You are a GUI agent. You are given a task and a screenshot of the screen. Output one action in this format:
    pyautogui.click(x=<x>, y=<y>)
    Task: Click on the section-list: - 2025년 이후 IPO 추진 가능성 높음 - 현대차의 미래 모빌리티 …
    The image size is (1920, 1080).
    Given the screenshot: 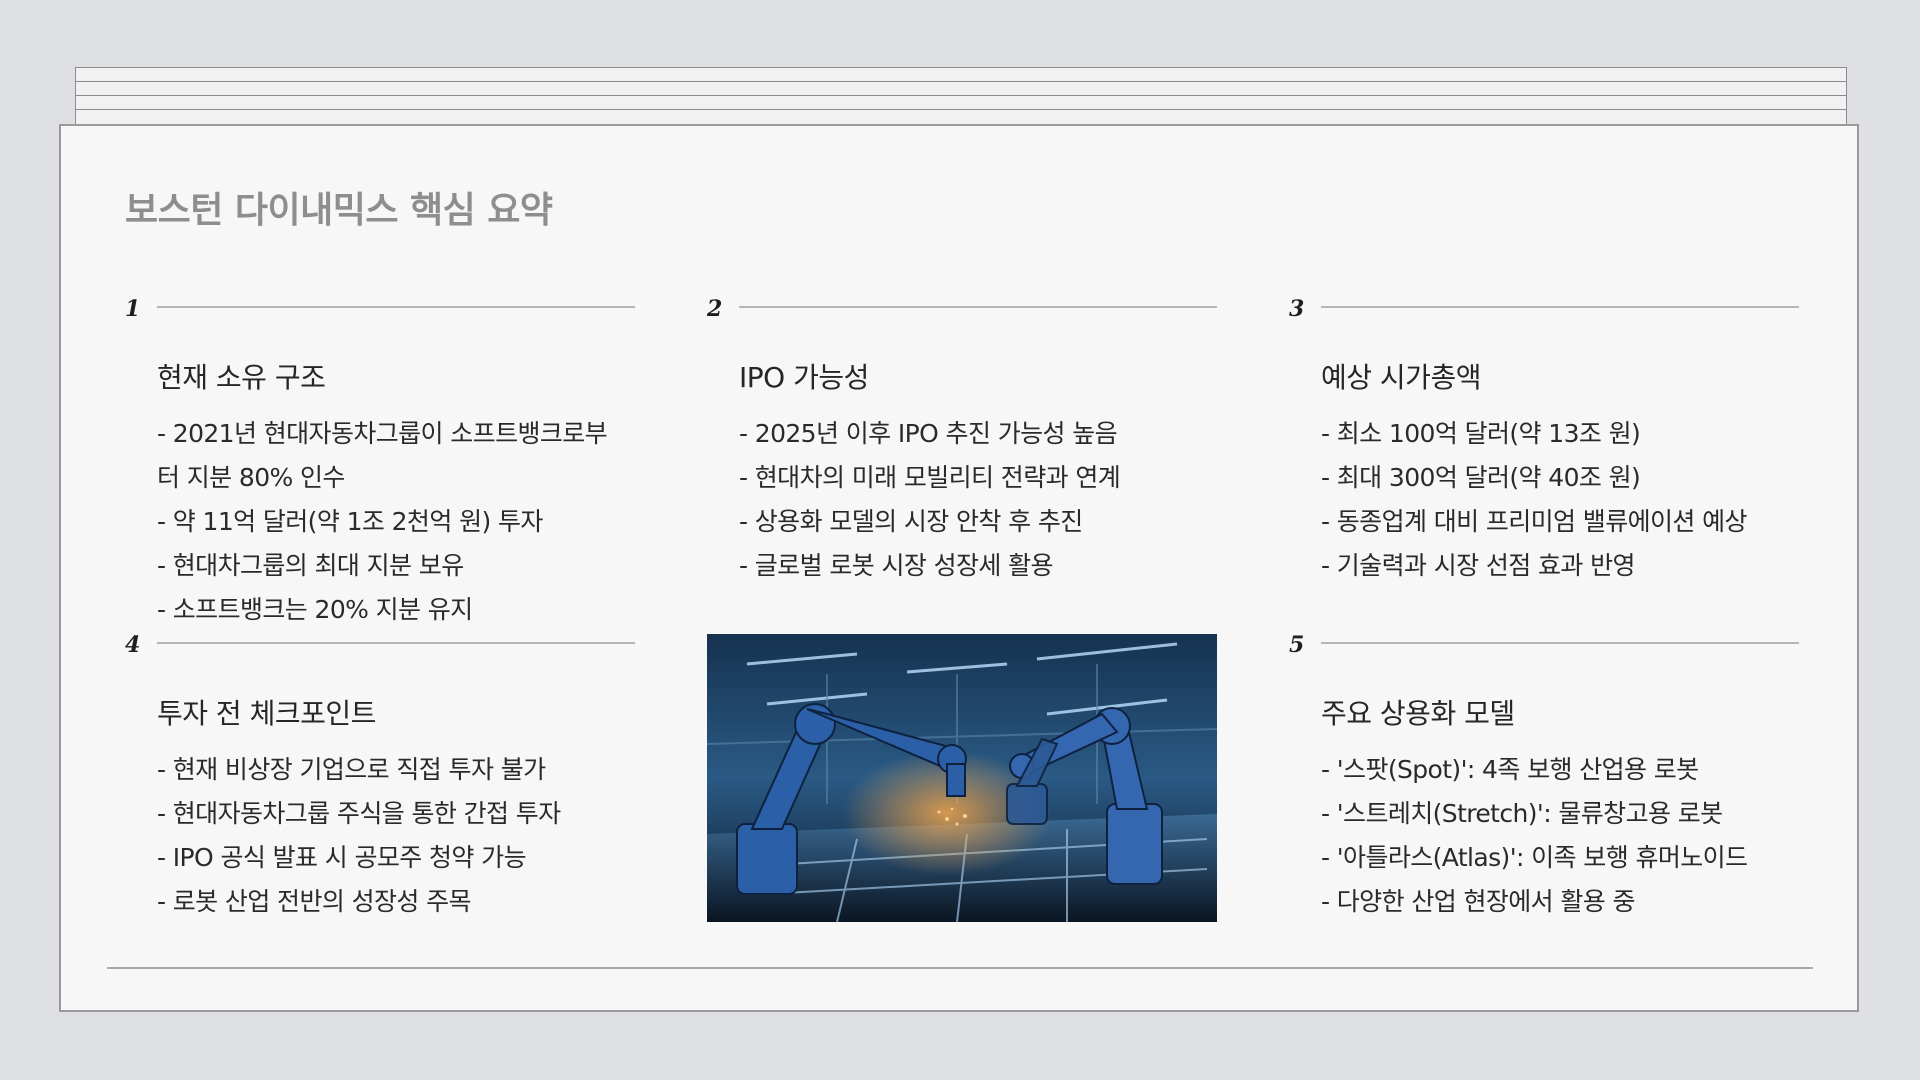 What is the action you would take?
    pyautogui.click(x=974, y=500)
    